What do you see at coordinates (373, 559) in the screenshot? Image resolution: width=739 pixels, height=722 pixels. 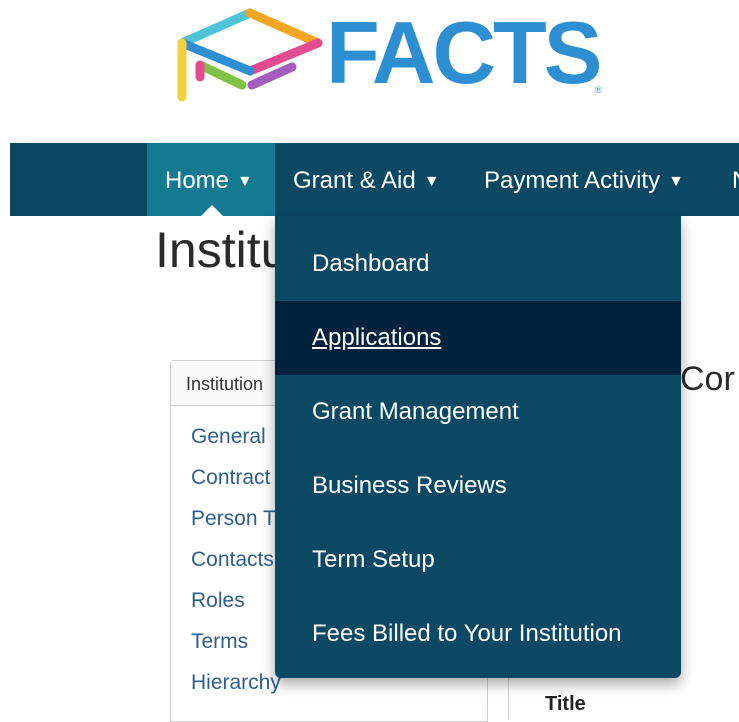 I see `menu-item-label: Term Setup` at bounding box center [373, 559].